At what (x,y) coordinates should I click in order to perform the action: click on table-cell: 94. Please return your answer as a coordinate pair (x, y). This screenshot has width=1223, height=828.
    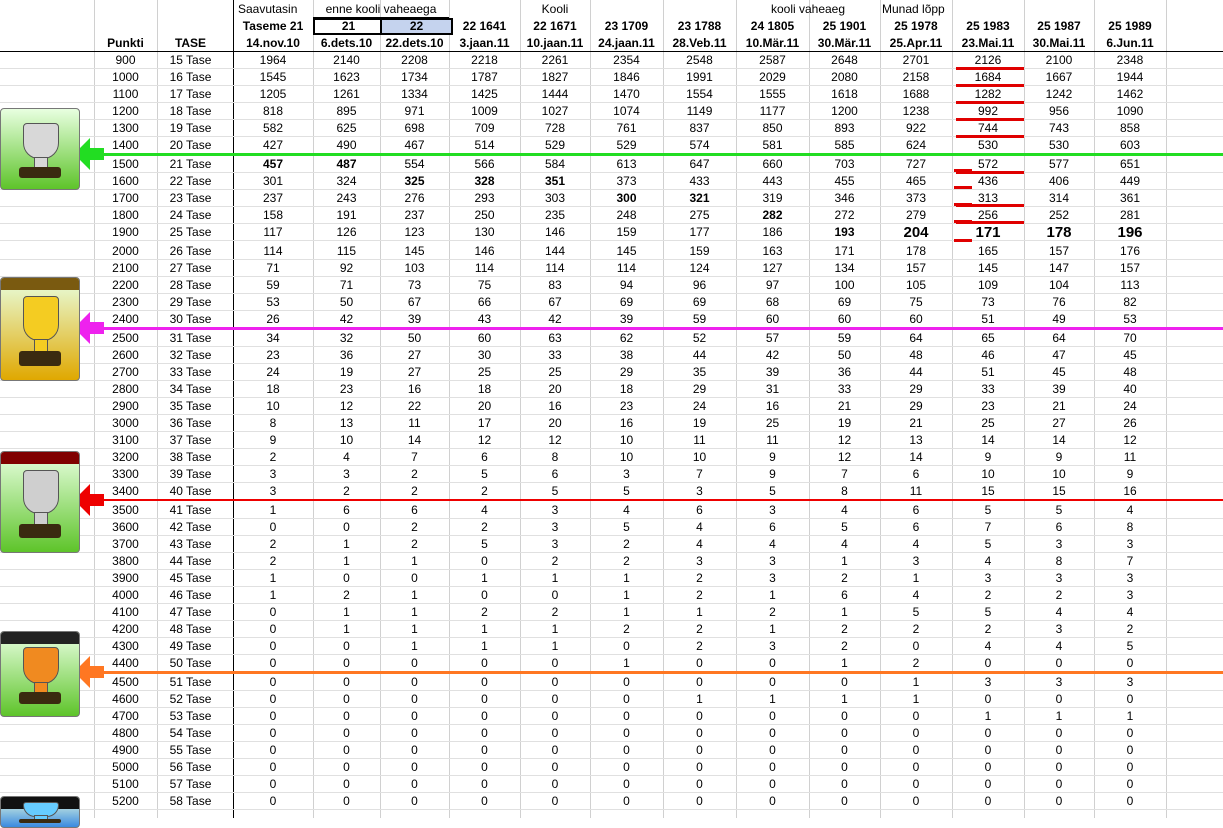
    Looking at the image, I should click on (626, 285).